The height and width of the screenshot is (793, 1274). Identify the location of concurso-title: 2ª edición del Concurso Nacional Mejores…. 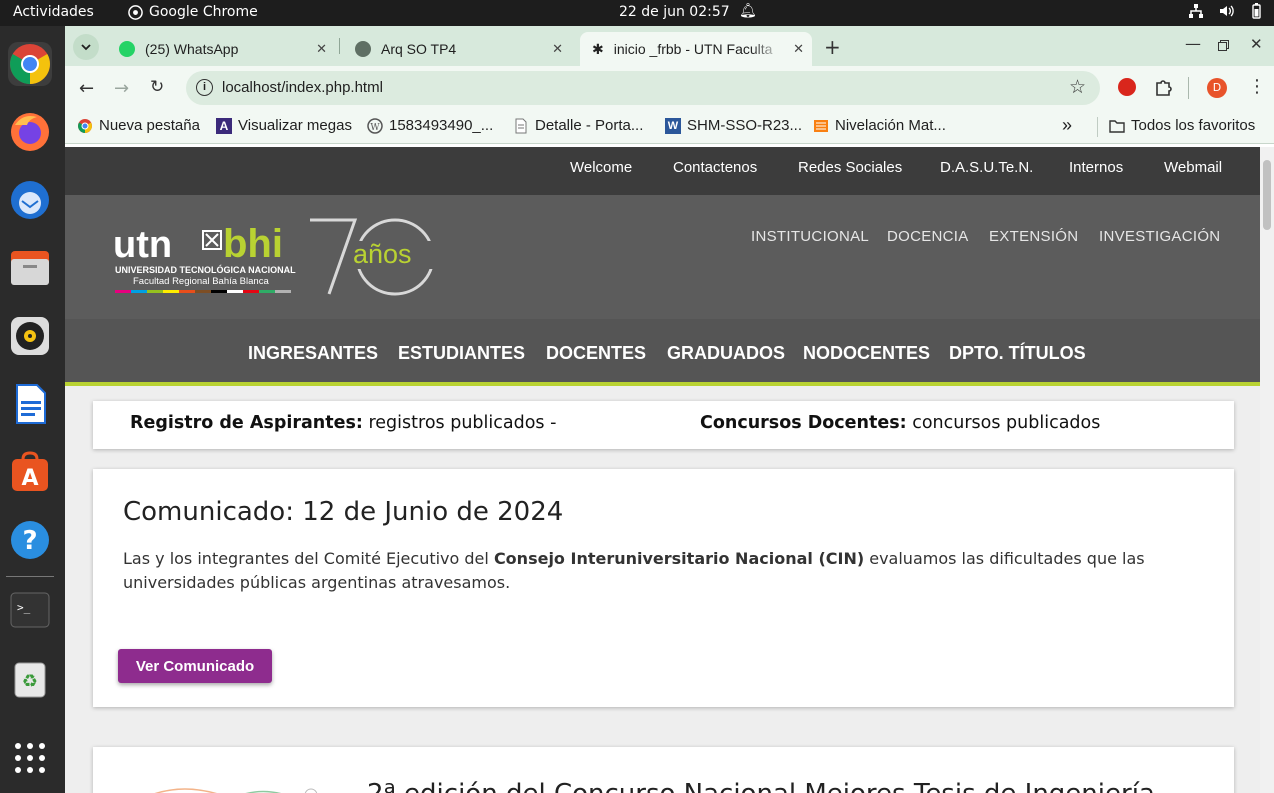
(761, 786).